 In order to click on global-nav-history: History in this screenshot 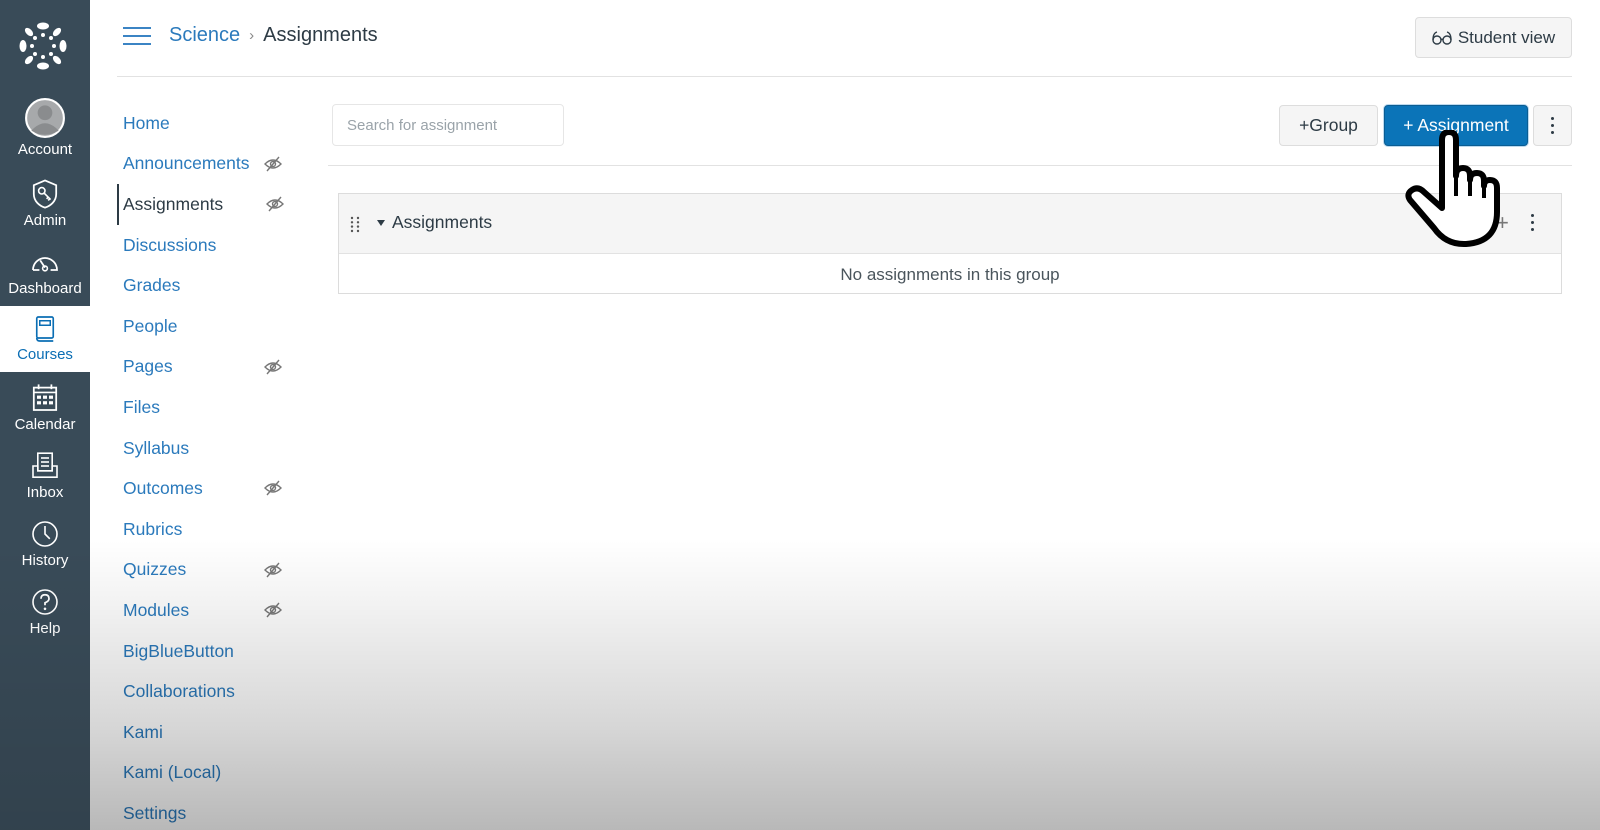, I will do `click(45, 547)`.